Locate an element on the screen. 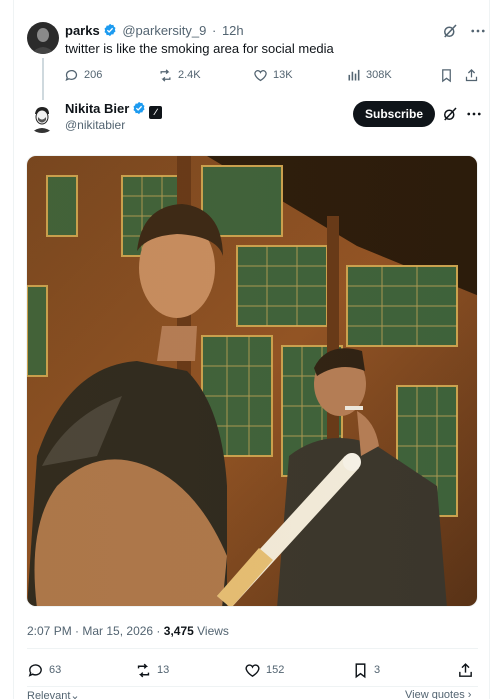 The image size is (498, 699). tweet-time: 2:07 PM is located at coordinates (49, 631).